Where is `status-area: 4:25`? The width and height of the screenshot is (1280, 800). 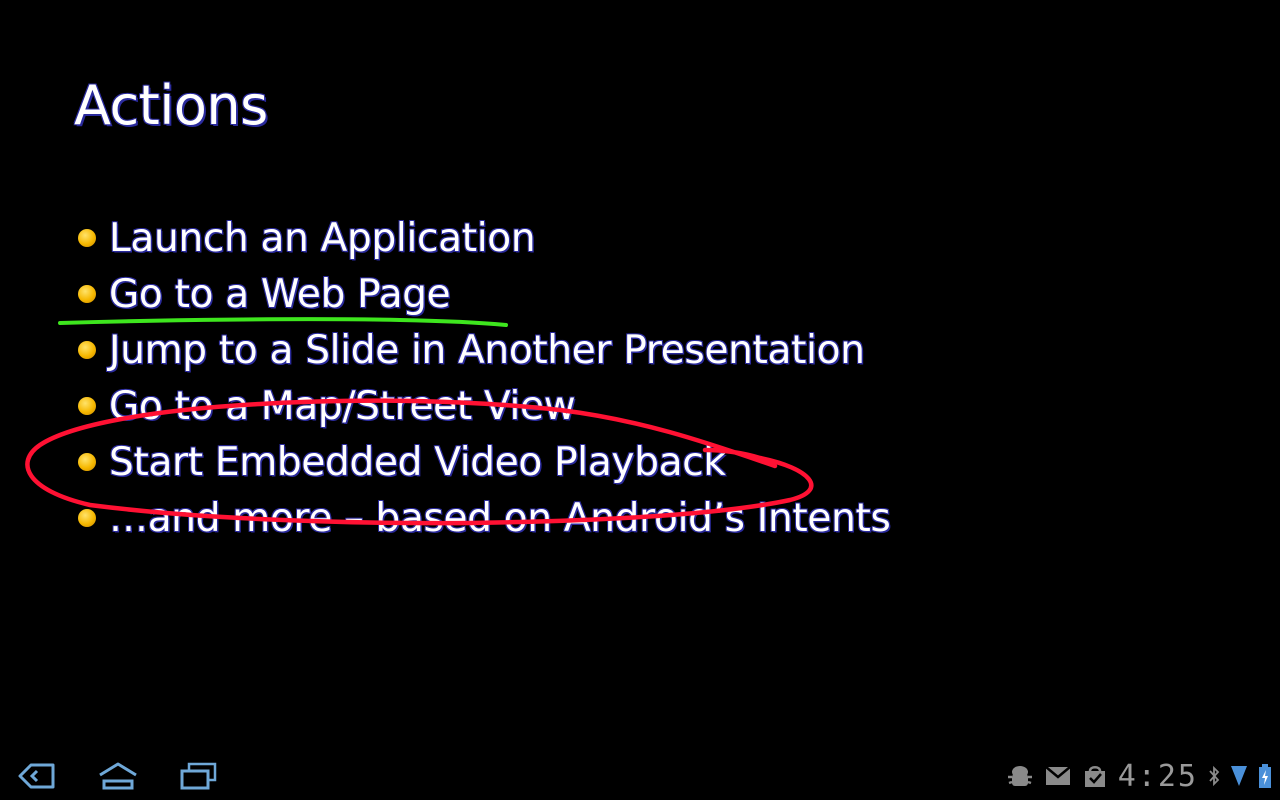
status-area: 4:25 is located at coordinates (1139, 776).